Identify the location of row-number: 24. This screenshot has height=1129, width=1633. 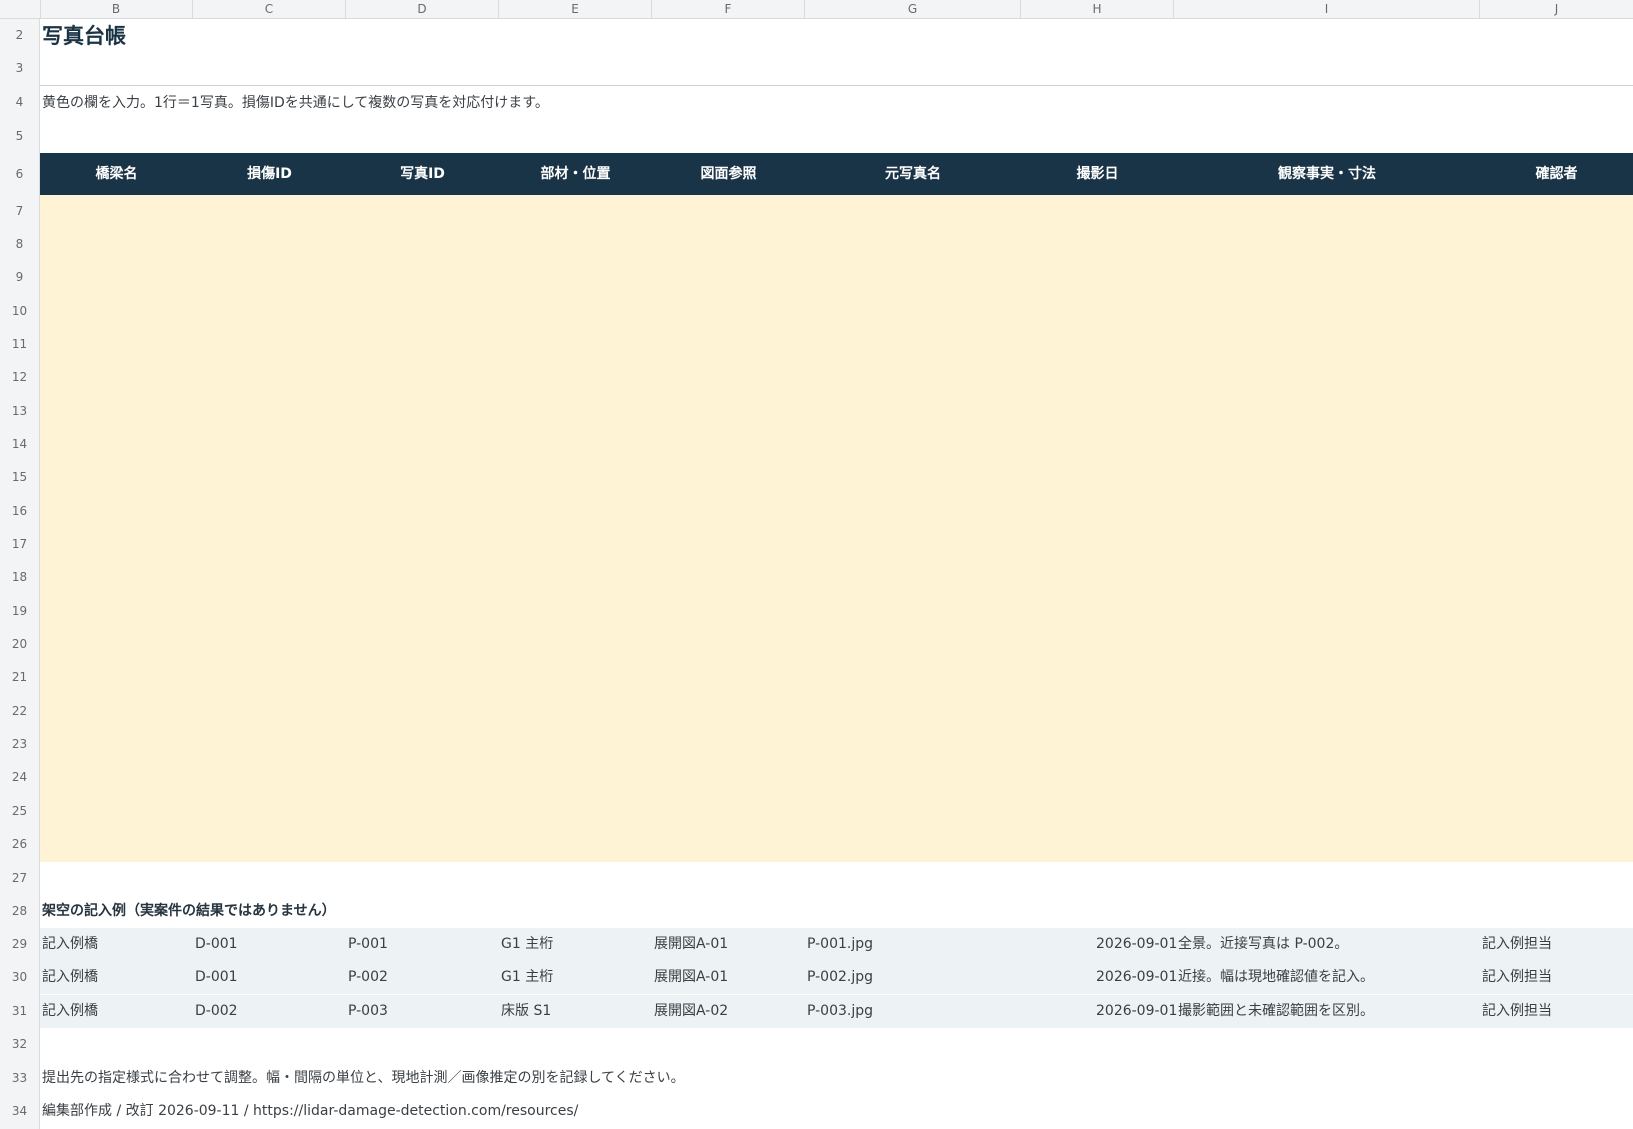
(19, 777).